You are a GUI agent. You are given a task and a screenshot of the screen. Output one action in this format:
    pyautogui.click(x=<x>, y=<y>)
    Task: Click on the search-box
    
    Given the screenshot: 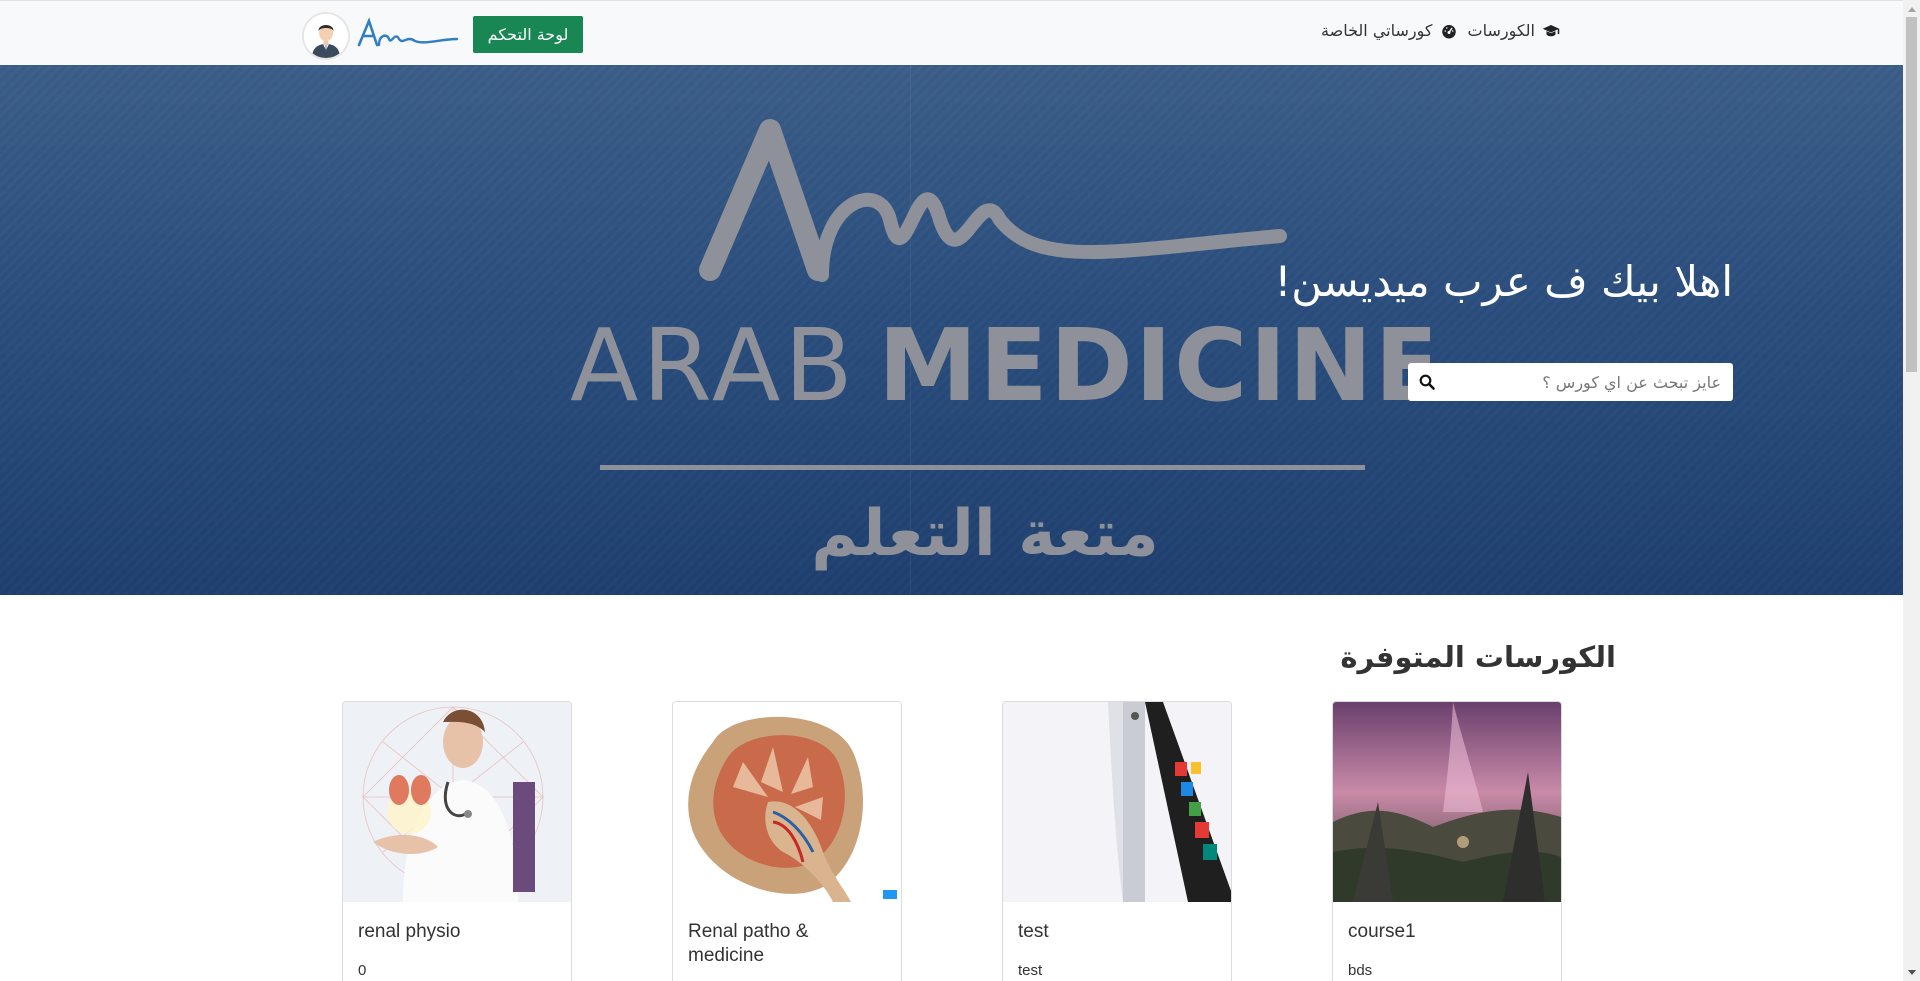 What is the action you would take?
    pyautogui.click(x=1570, y=382)
    